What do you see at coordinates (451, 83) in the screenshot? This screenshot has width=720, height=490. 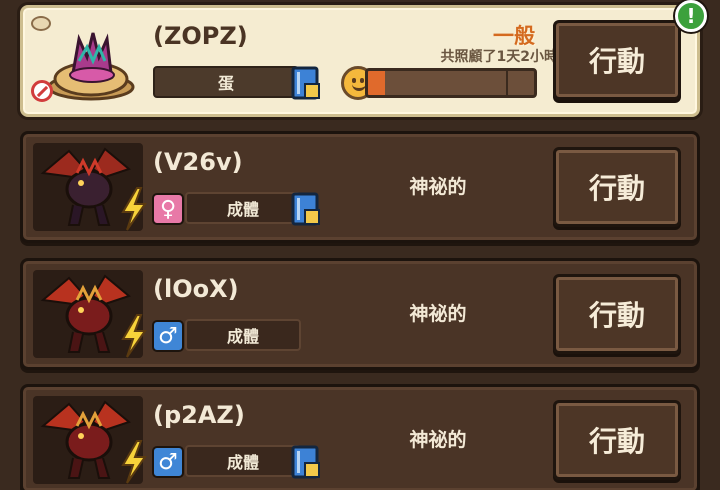 I see `care-progress-bar` at bounding box center [451, 83].